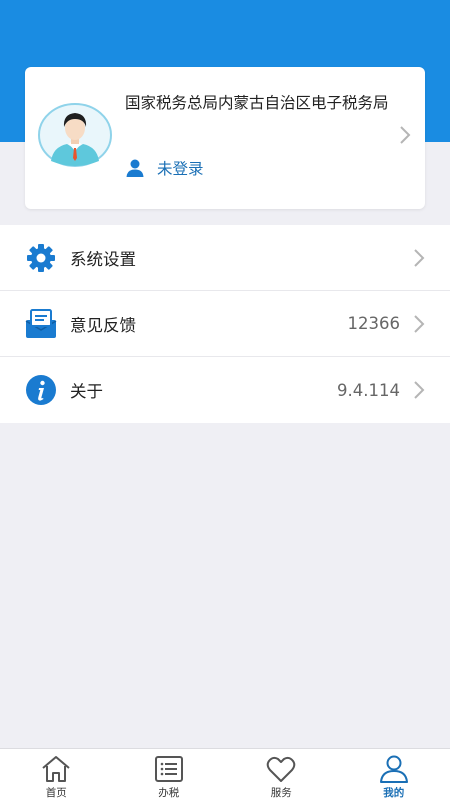 The image size is (450, 800). I want to click on menu-item-label: 意见反馈, so click(103, 325).